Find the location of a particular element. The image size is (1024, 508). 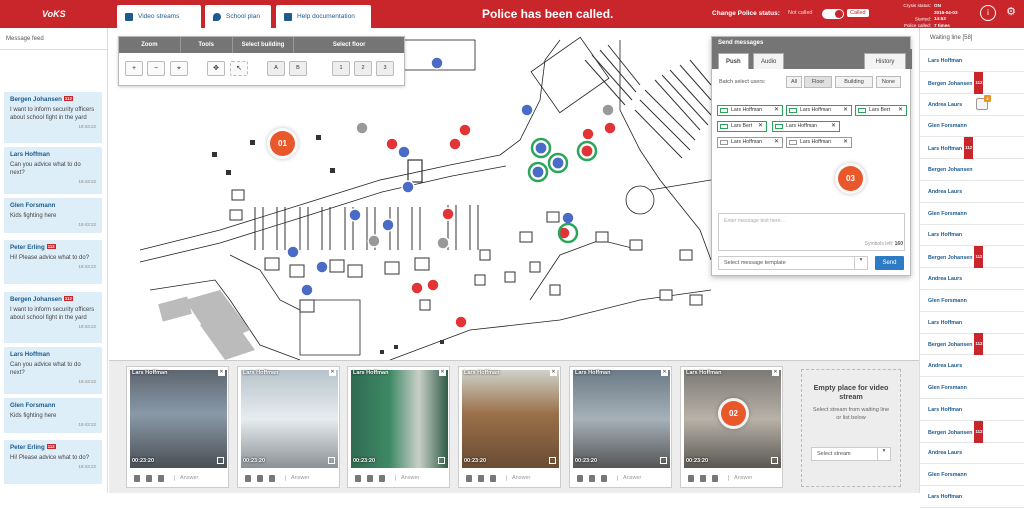

message-item: Glen Forsmann Kids fighting here 19:43:22 is located at coordinates (53, 415).